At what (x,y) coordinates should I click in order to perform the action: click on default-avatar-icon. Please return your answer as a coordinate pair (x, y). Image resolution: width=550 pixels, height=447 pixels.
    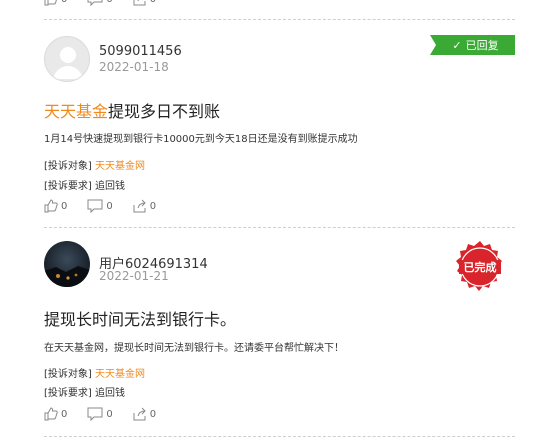
    Looking at the image, I should click on (68, 63).